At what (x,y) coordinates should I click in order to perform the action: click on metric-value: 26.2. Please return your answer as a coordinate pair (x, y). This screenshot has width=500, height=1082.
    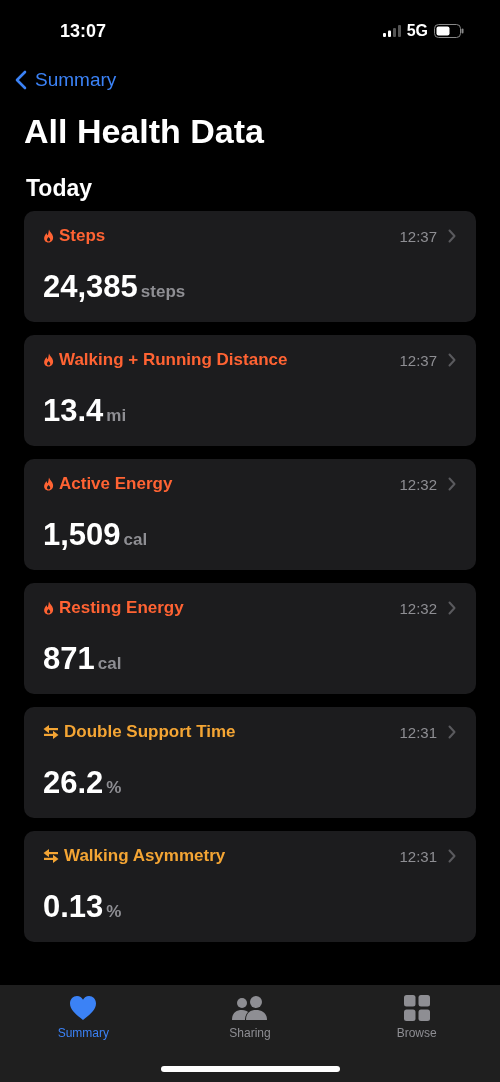
    Looking at the image, I should click on (73, 783).